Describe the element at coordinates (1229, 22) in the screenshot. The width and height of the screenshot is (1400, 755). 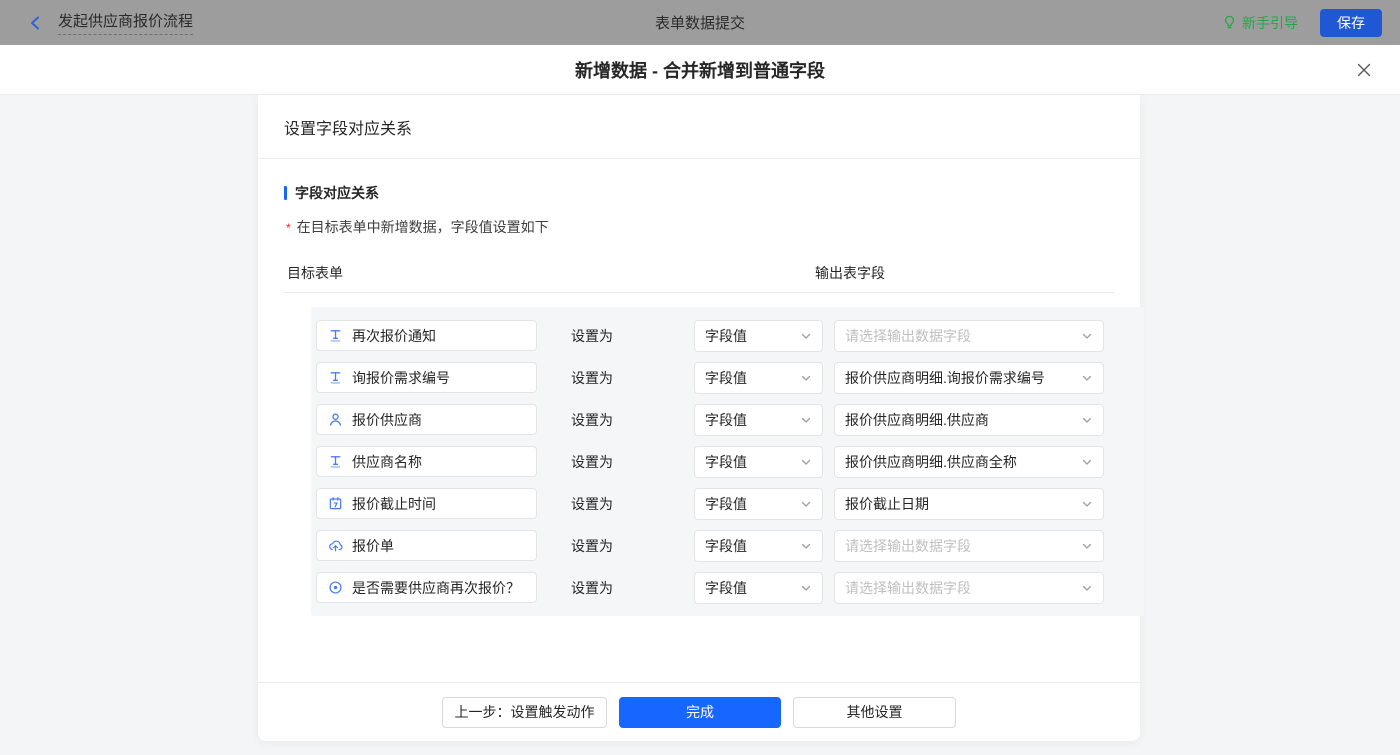
I see `lightbulb-icon` at that location.